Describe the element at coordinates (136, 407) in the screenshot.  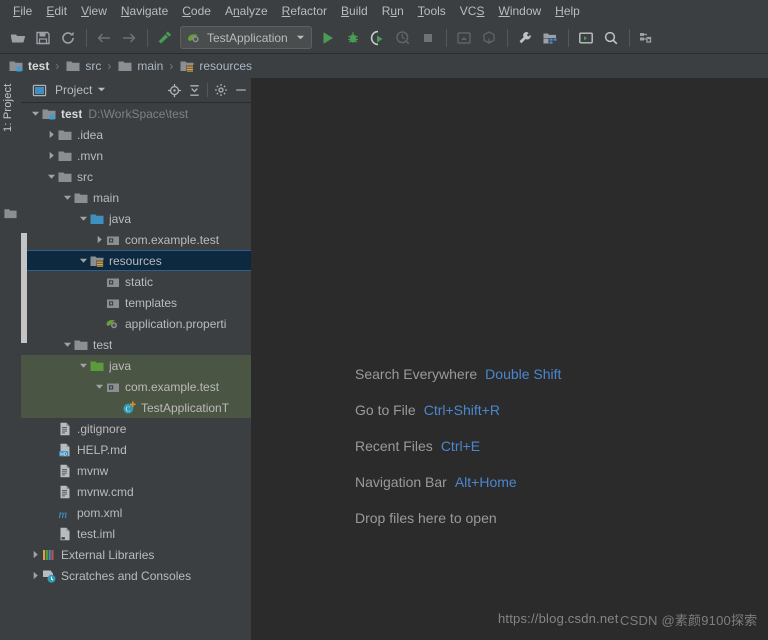
I see `tree-node-testapplicationt: C TestApplicationT` at that location.